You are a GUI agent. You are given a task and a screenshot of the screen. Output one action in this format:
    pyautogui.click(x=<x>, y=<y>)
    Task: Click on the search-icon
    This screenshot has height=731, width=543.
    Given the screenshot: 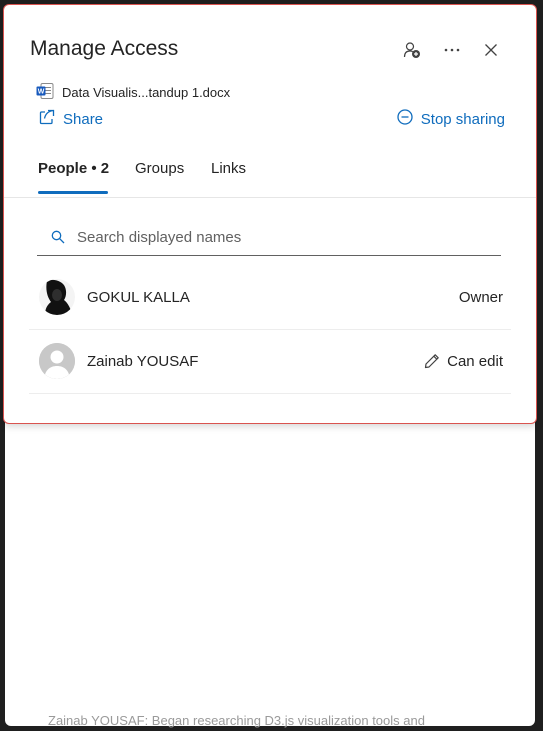 What is the action you would take?
    pyautogui.click(x=58, y=237)
    